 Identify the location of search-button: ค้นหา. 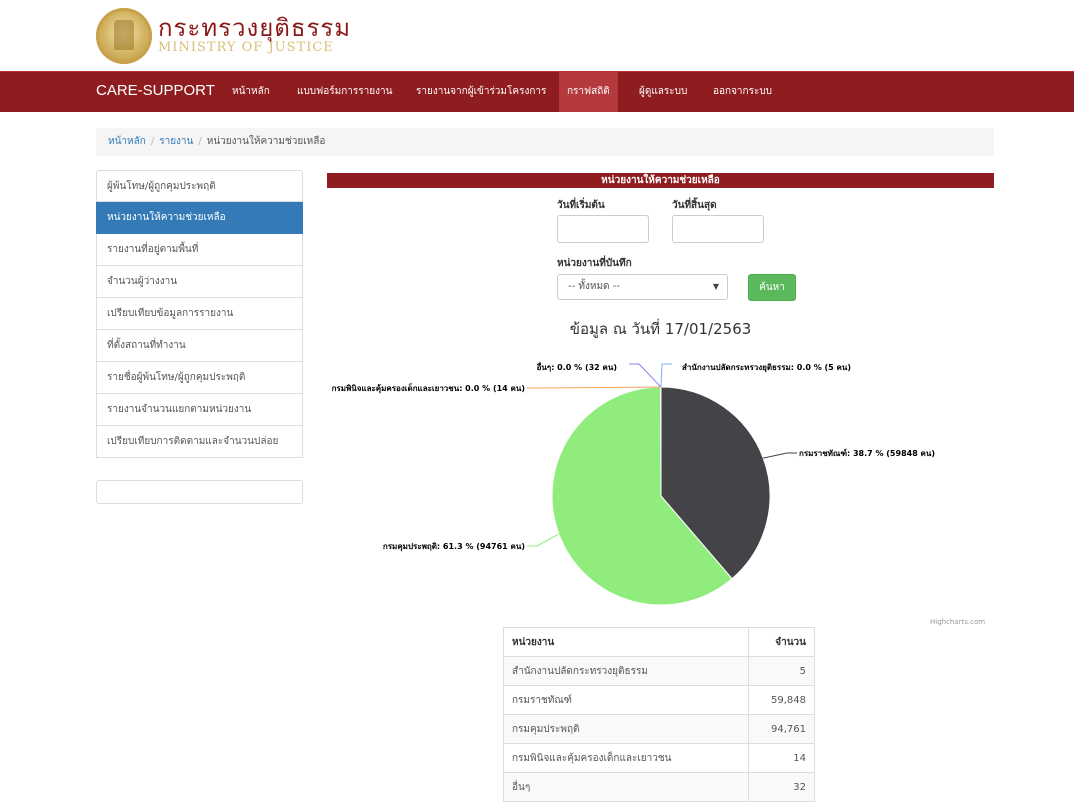
(772, 287).